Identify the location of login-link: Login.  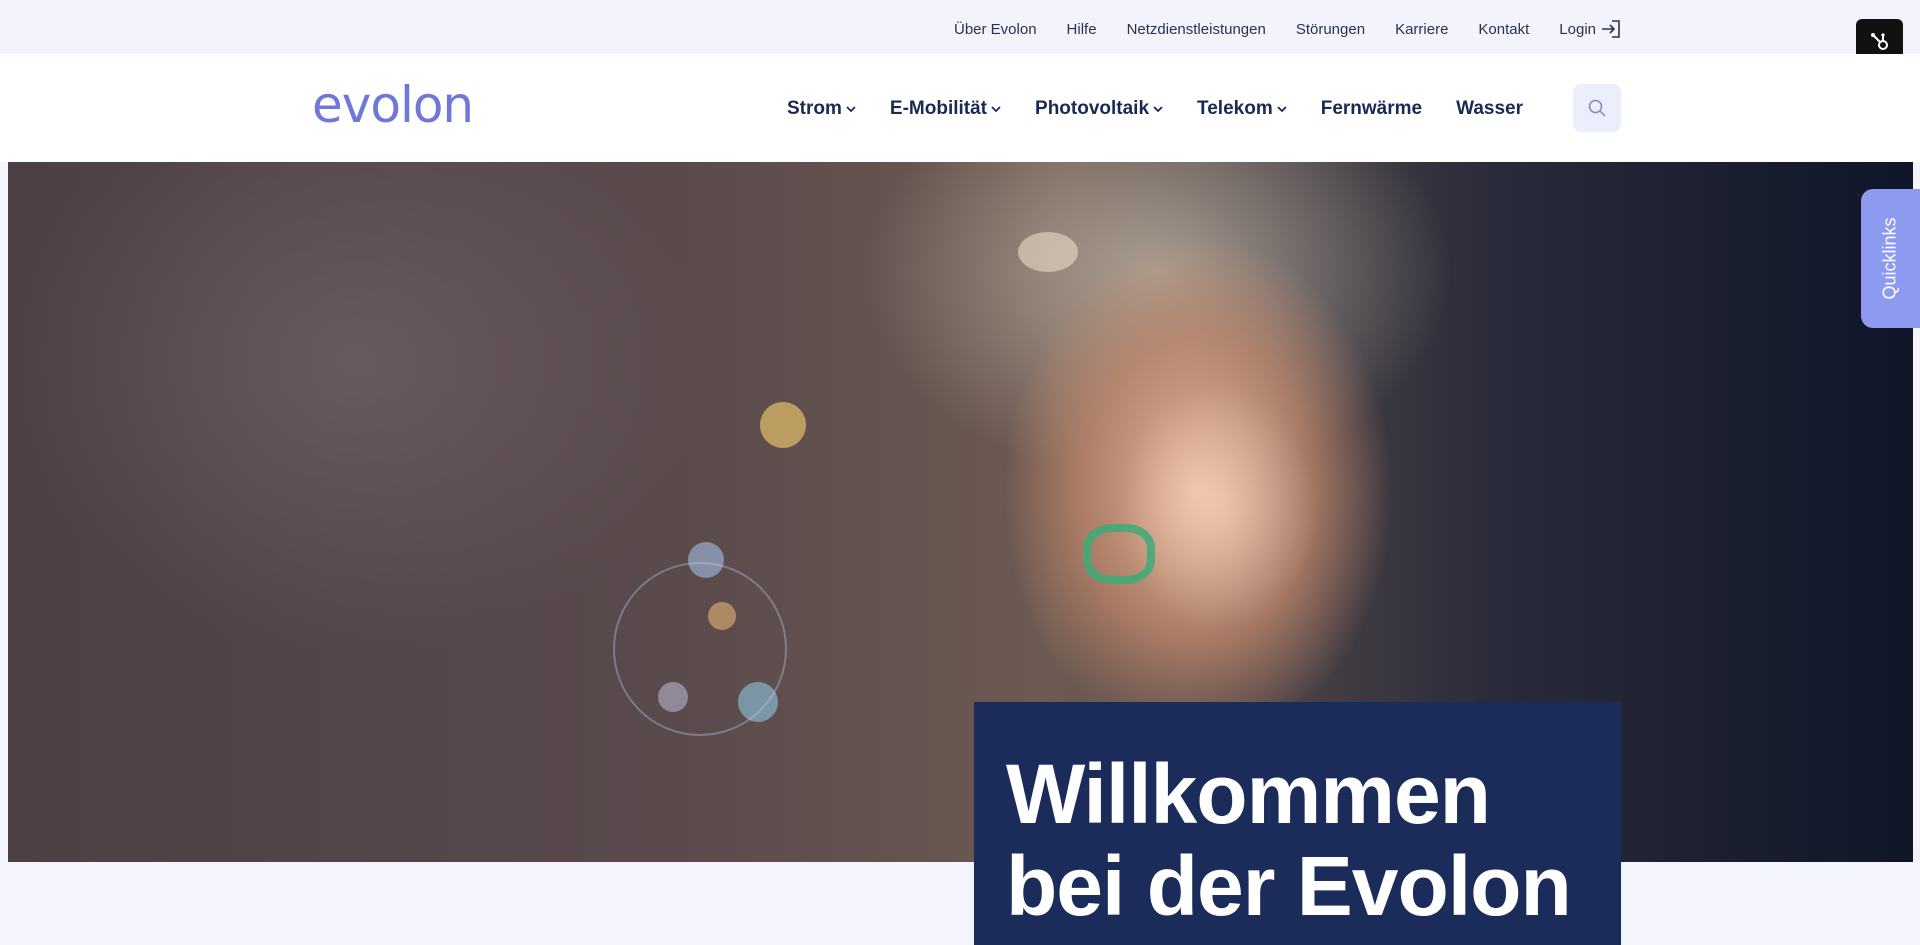
(1590, 29).